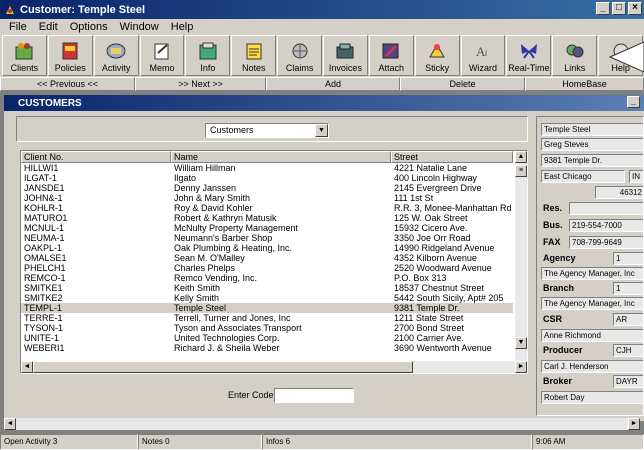 The image size is (644, 450). Describe the element at coordinates (438, 188) in the screenshot. I see `street-cell: 2145 Evergreen Drive` at that location.